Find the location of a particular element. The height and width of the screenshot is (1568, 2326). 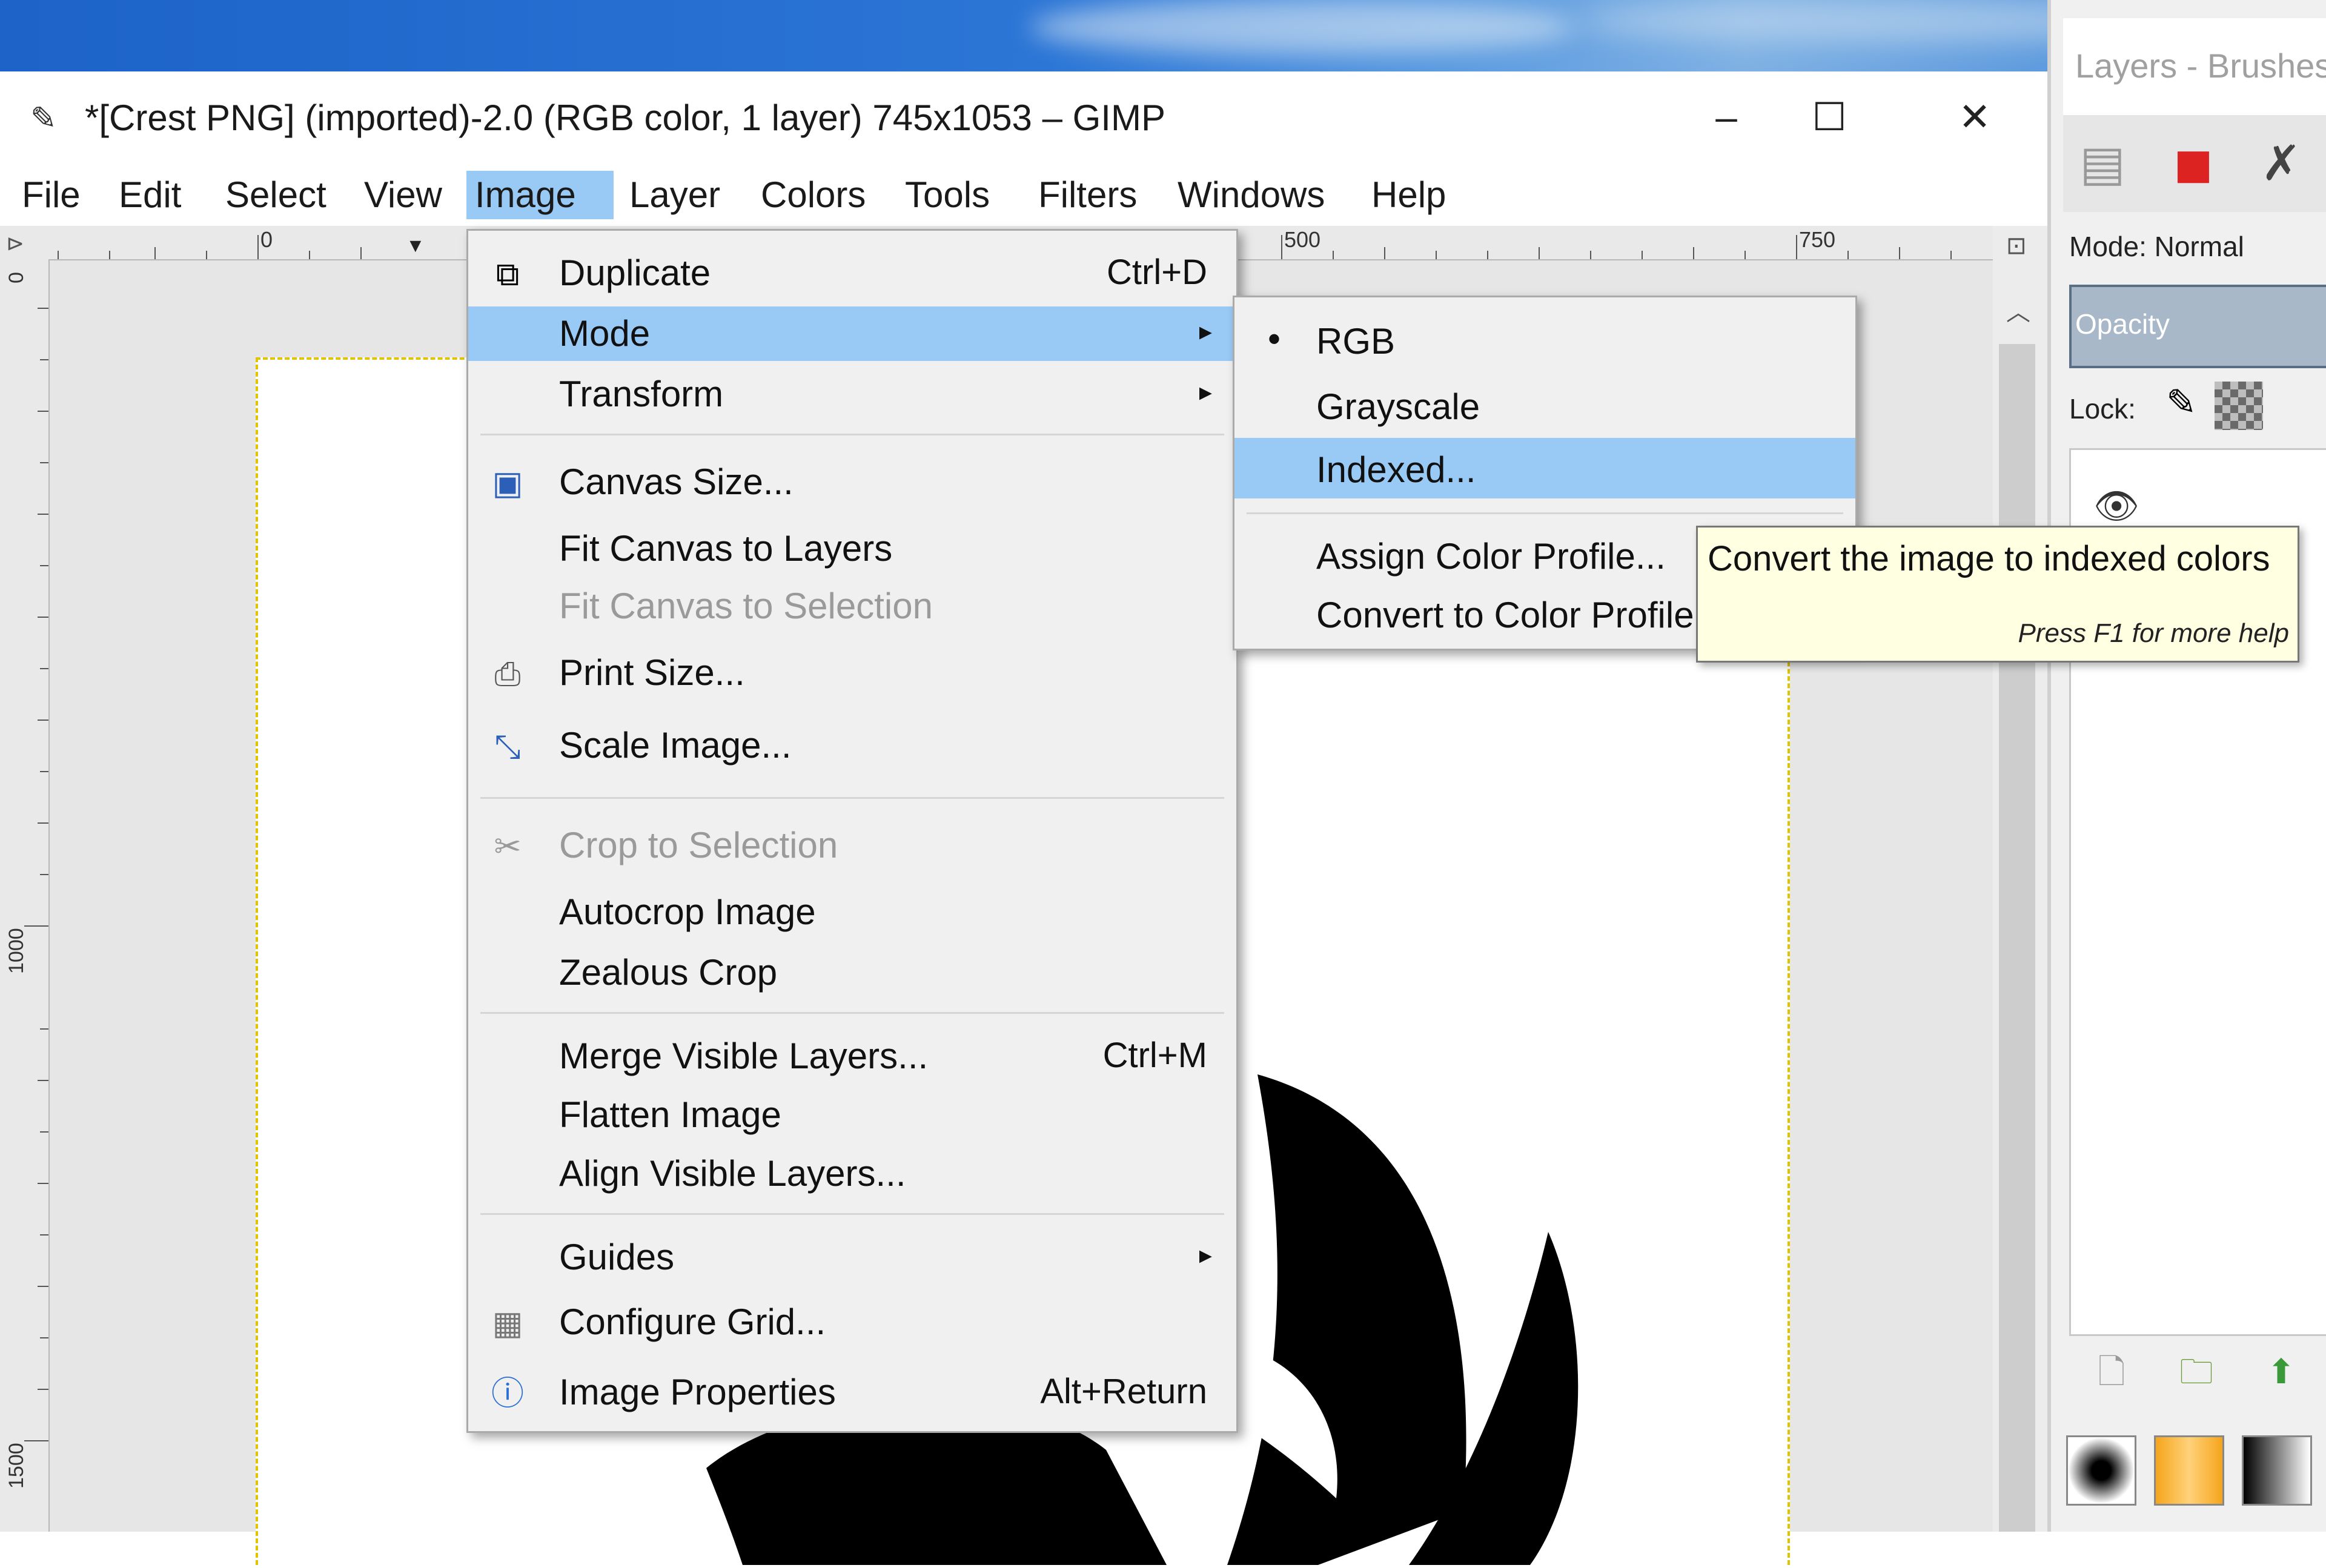

menu-item-autocrop-image: Autocrop Image is located at coordinates (852, 912).